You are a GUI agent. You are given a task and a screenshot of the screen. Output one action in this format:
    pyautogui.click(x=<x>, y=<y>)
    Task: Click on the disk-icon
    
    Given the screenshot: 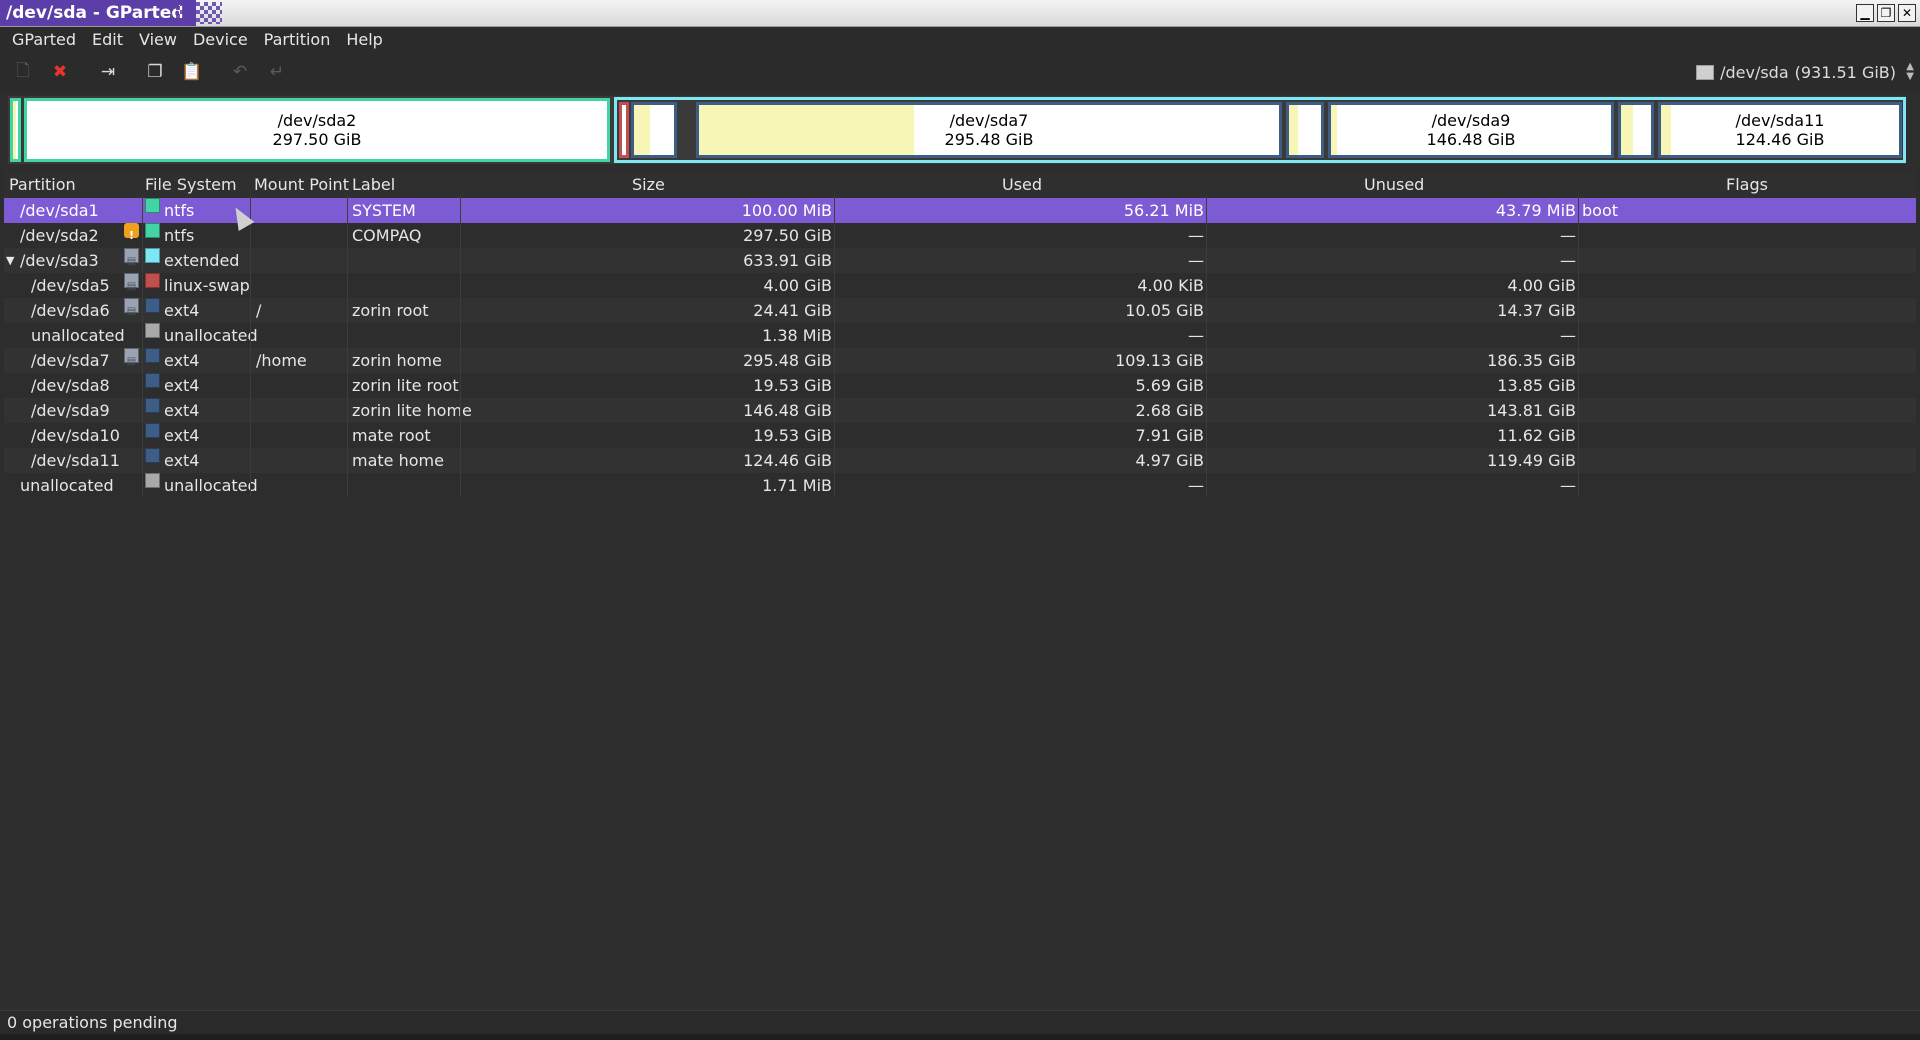 What is the action you would take?
    pyautogui.click(x=1705, y=72)
    